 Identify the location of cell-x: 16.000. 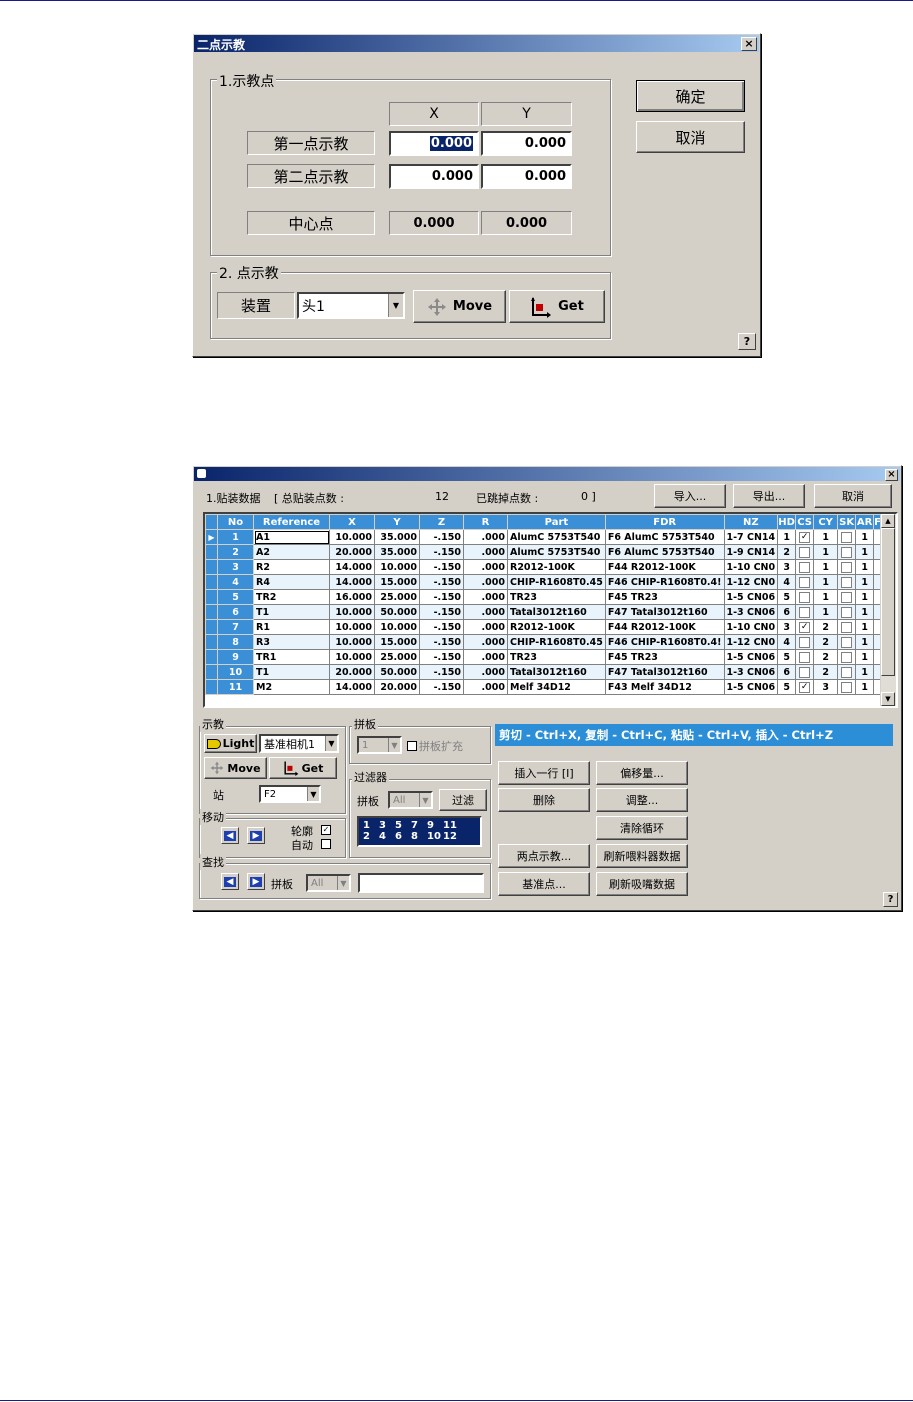
(352, 597).